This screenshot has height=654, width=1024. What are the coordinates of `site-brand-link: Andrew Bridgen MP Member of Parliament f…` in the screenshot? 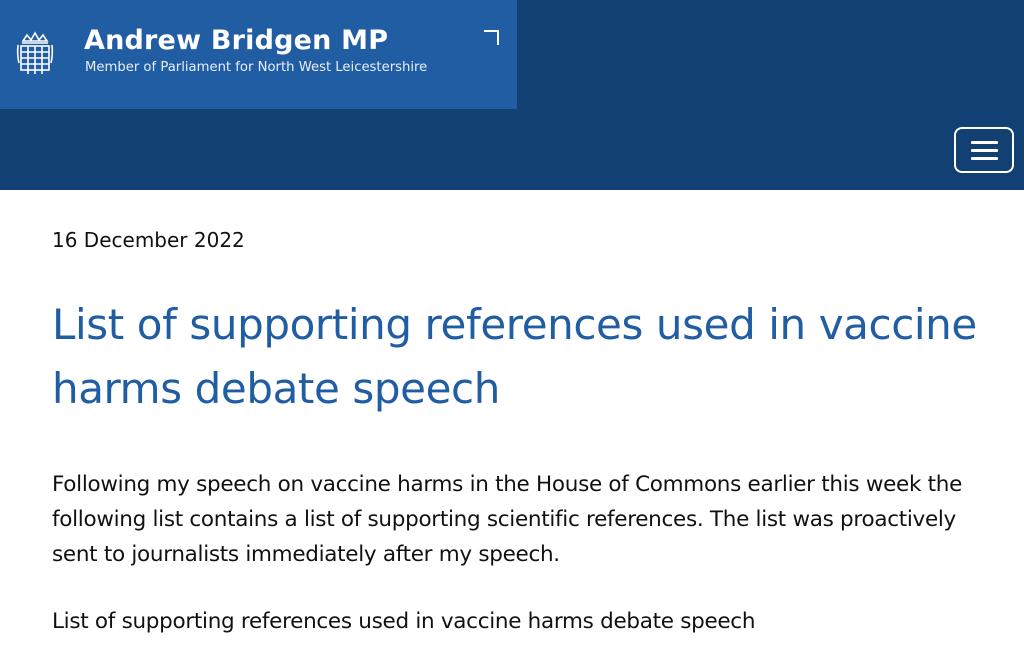 It's located at (258, 54).